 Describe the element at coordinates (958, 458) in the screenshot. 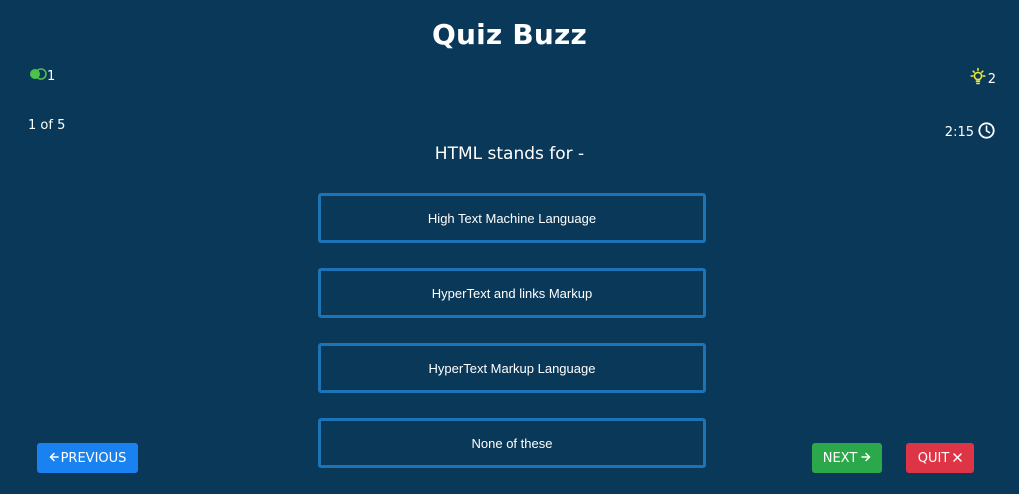

I see `close-icon` at that location.